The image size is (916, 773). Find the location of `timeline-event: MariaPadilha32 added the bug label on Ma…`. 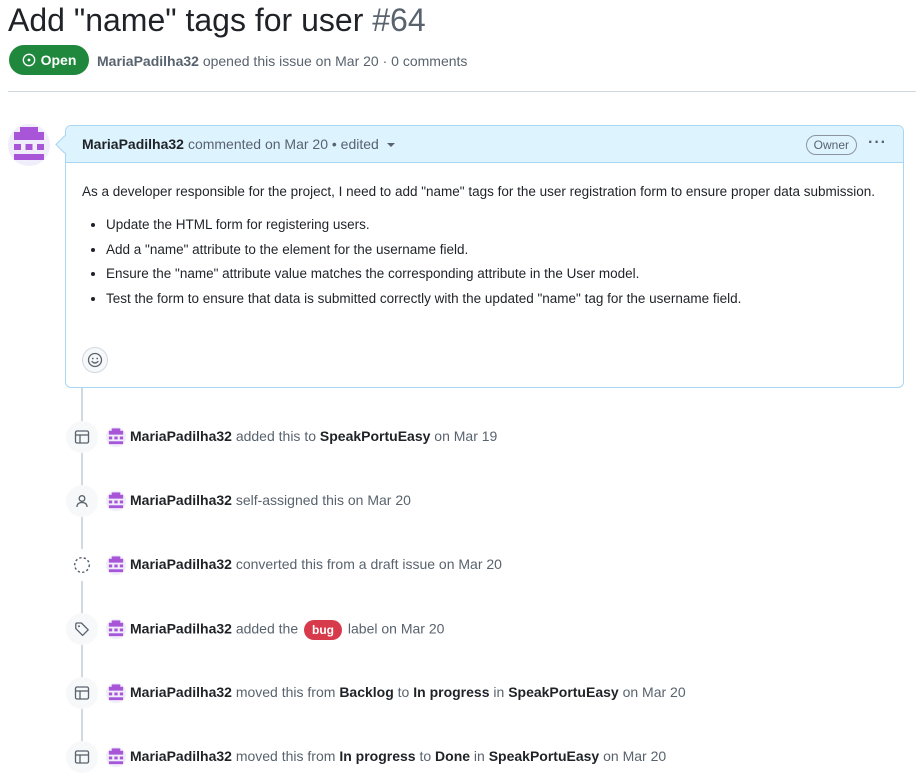

timeline-event: MariaPadilha32 added the bug label on Ma… is located at coordinates (491, 629).